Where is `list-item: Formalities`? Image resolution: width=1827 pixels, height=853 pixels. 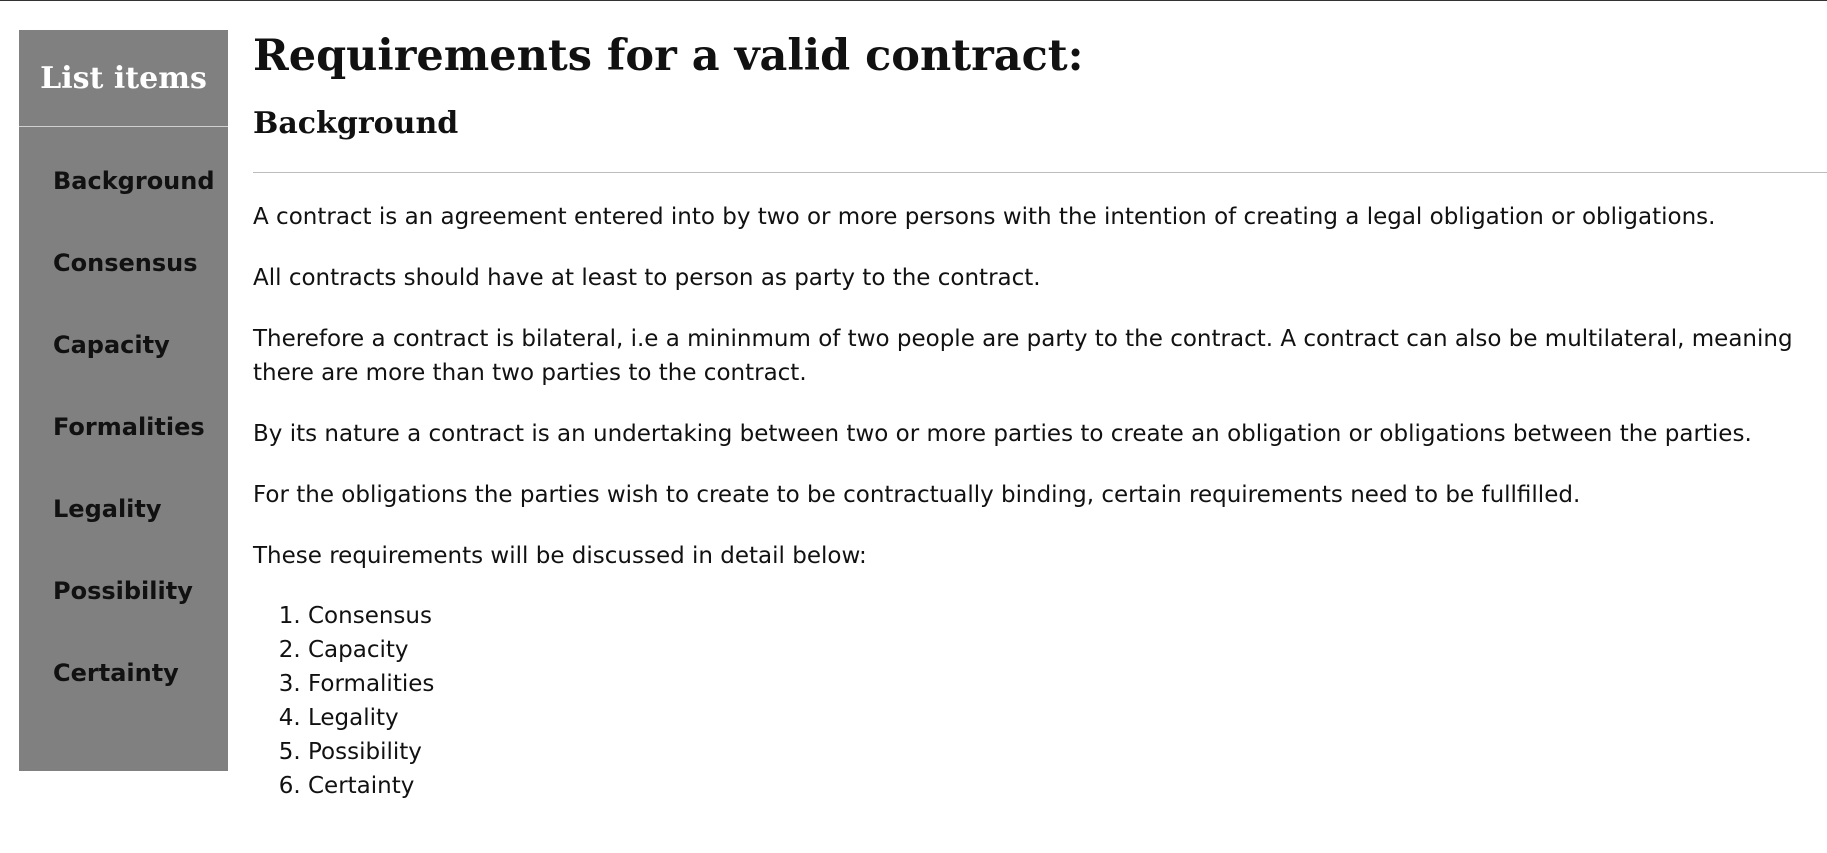
list-item: Formalities is located at coordinates (1067, 684).